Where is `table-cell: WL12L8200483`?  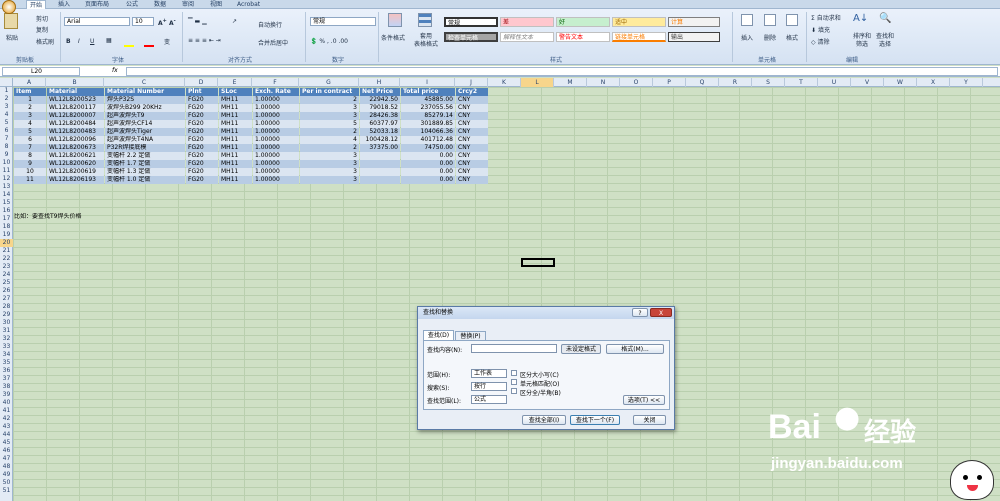
table-cell: WL12L8200483 is located at coordinates (75, 132).